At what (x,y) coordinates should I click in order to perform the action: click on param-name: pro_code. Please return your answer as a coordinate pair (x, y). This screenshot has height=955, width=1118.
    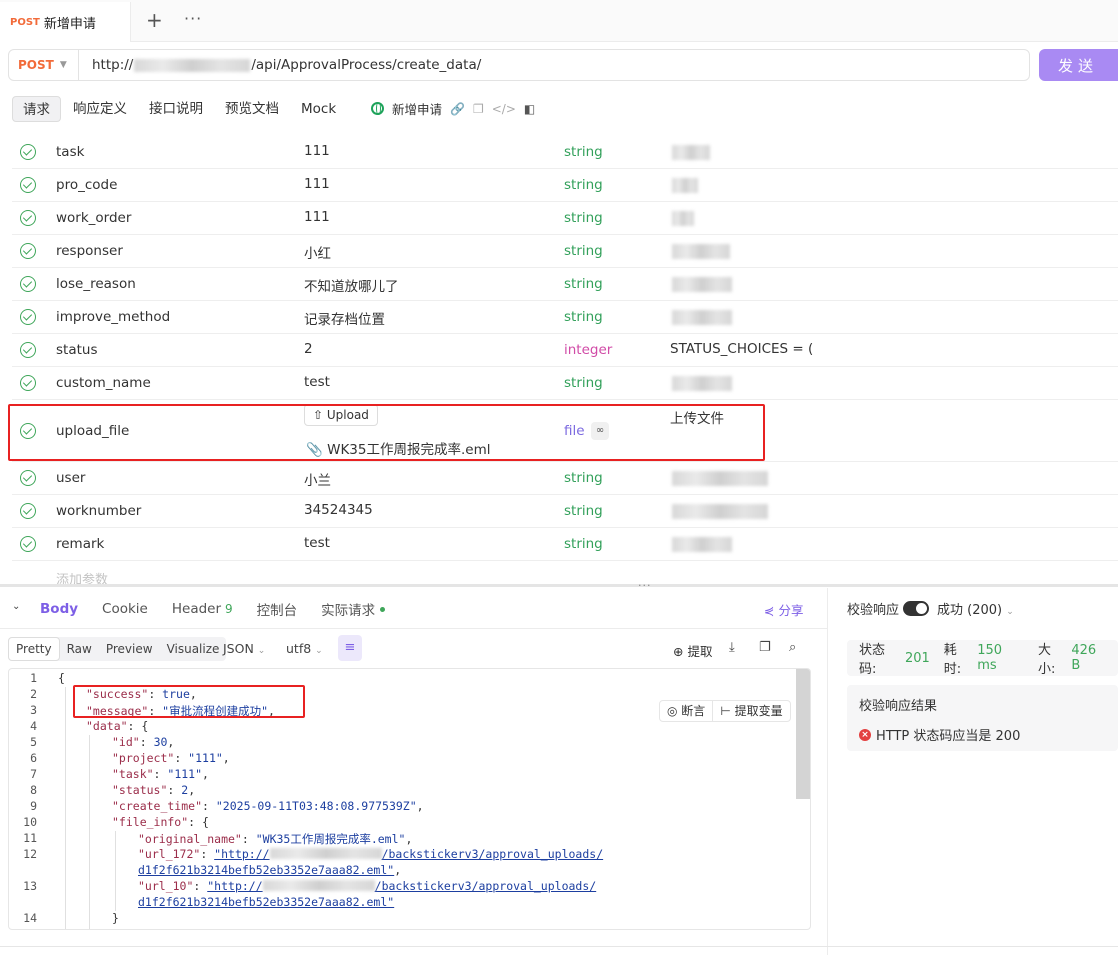
    Looking at the image, I should click on (86, 185).